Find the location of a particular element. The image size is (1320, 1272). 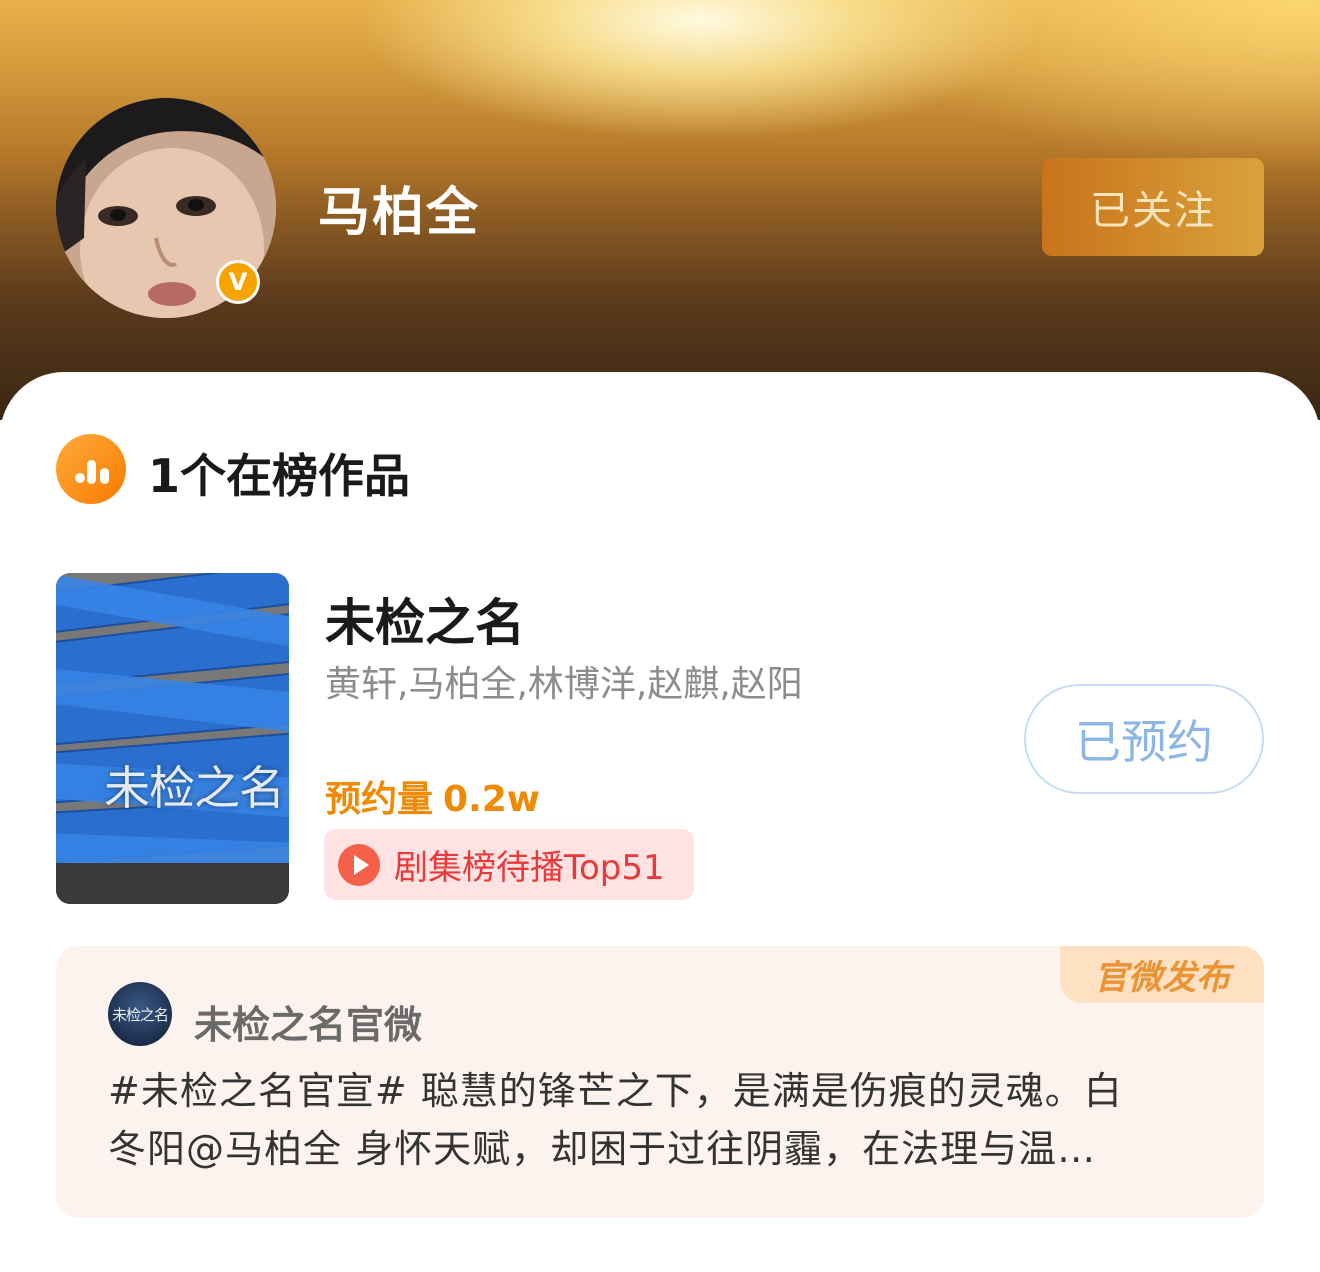

work-cast: 黄轩,马柏全,林博洋,赵麒,赵阳 is located at coordinates (564, 684).